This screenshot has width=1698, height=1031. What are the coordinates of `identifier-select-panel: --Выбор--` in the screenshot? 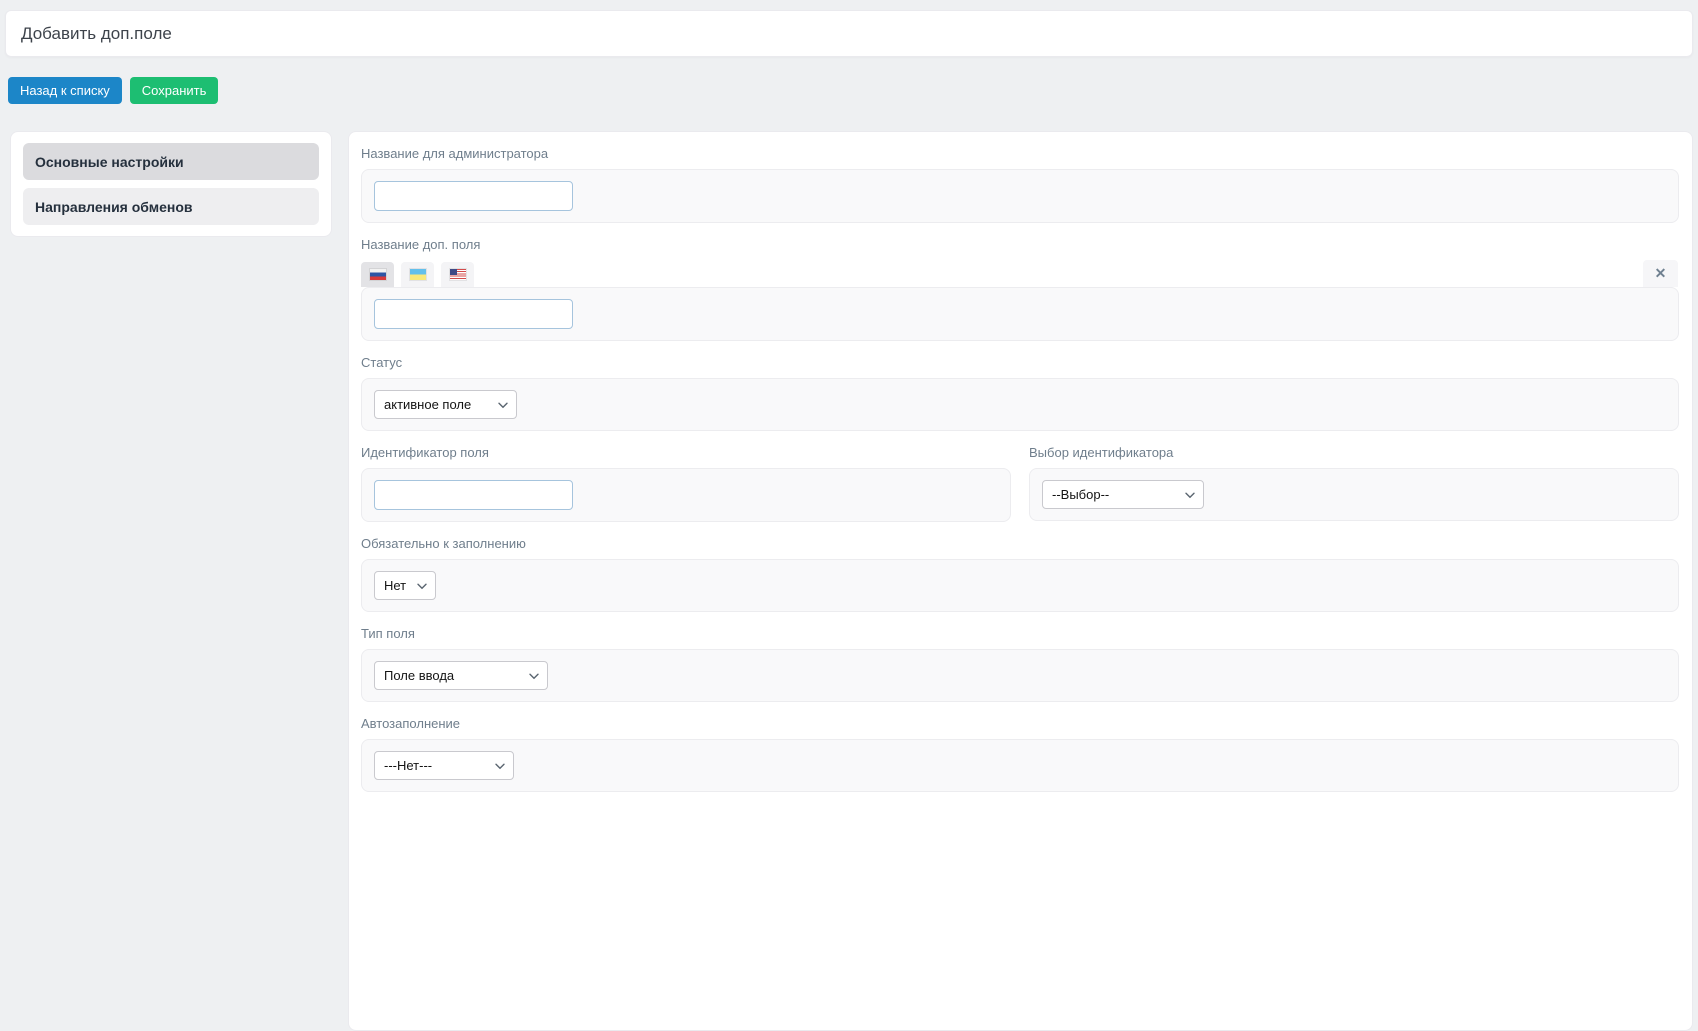 It's located at (1354, 494).